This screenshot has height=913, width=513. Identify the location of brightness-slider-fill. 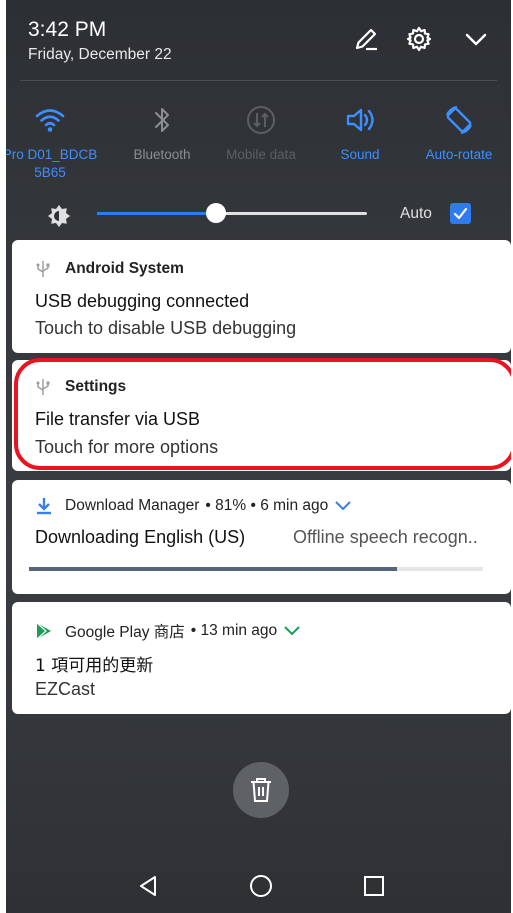
(156, 213).